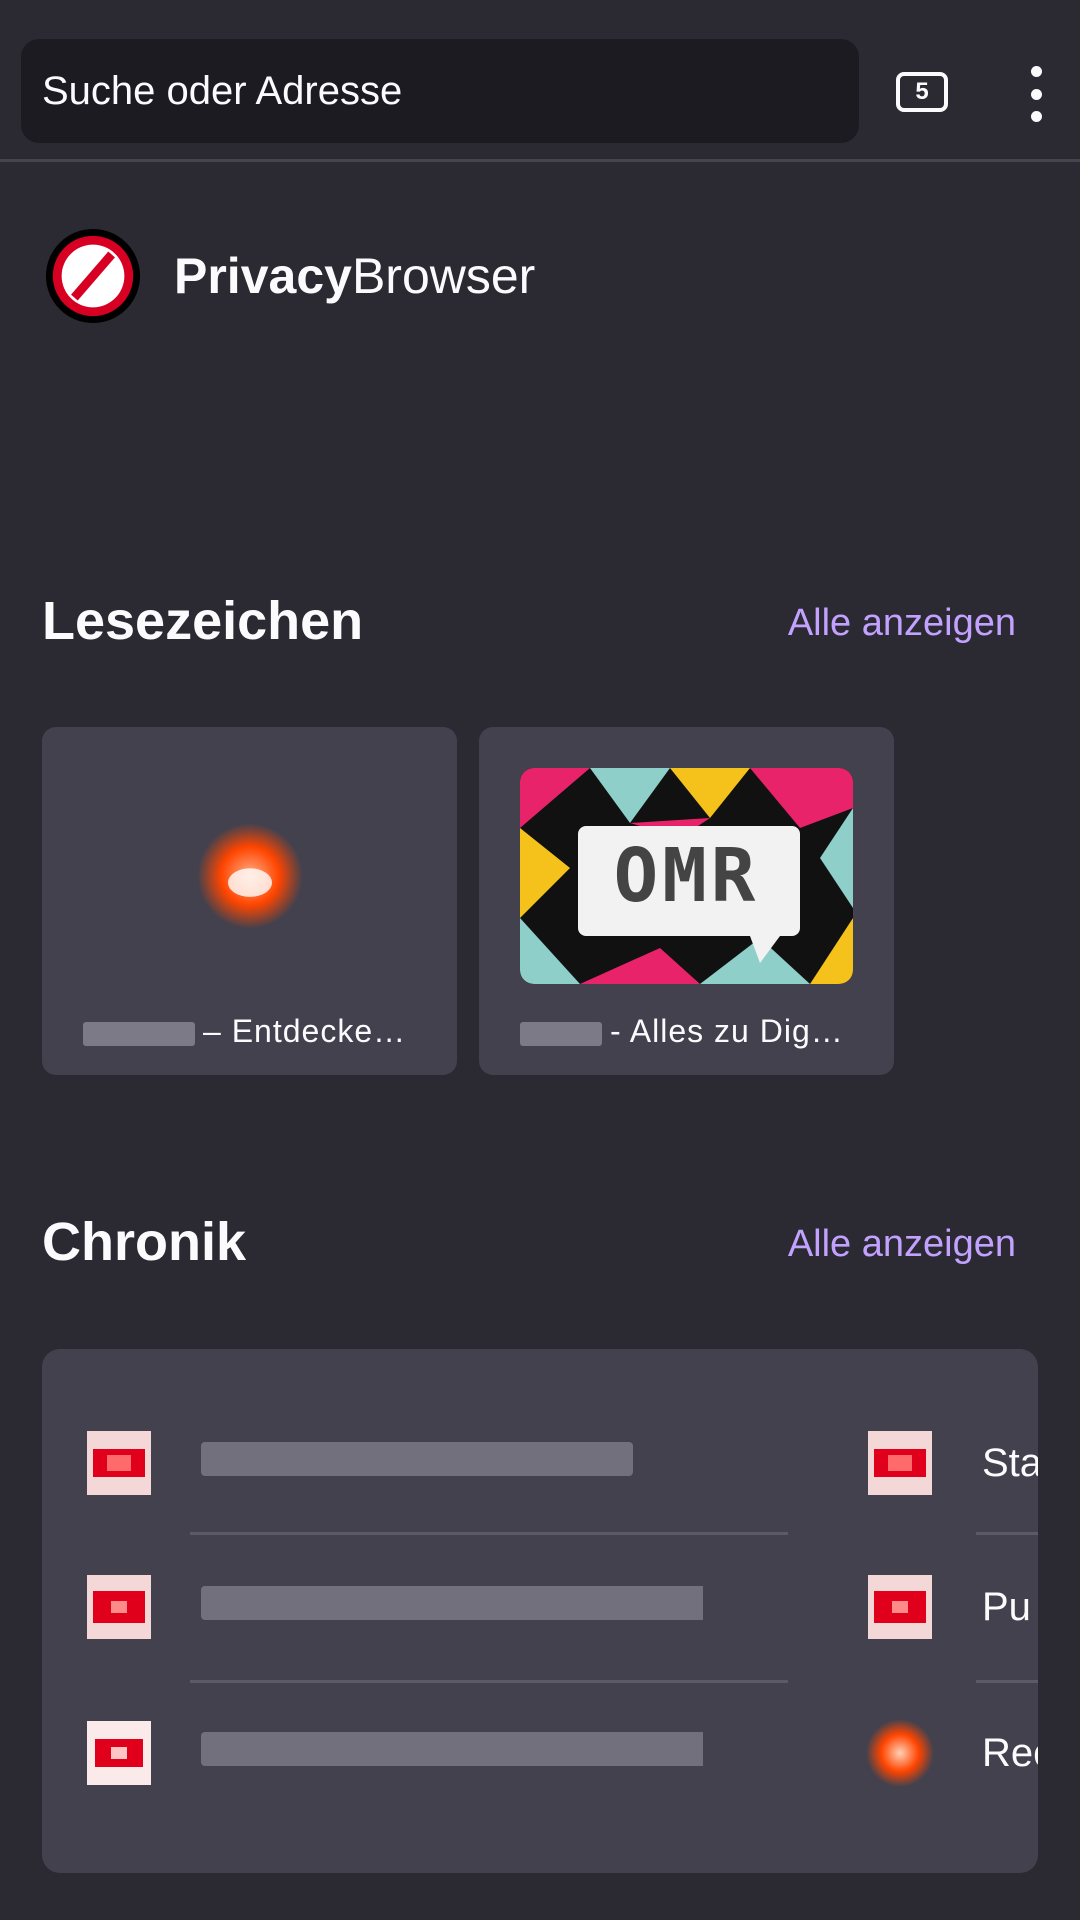 The image size is (1080, 1920). I want to click on no-entry-sign-icon, so click(93, 276).